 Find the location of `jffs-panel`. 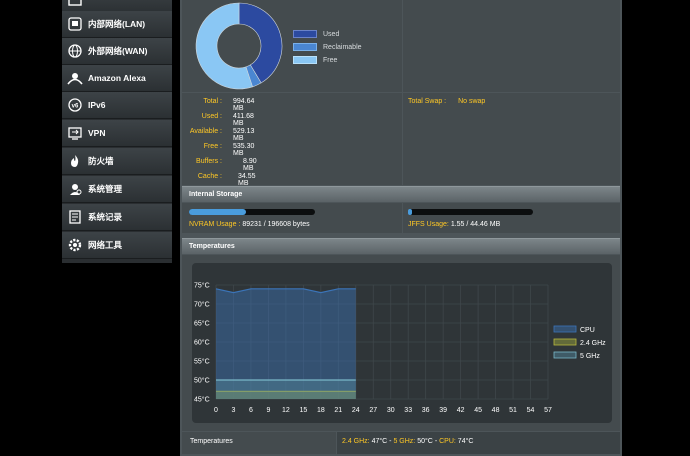

jffs-panel is located at coordinates (511, 218).